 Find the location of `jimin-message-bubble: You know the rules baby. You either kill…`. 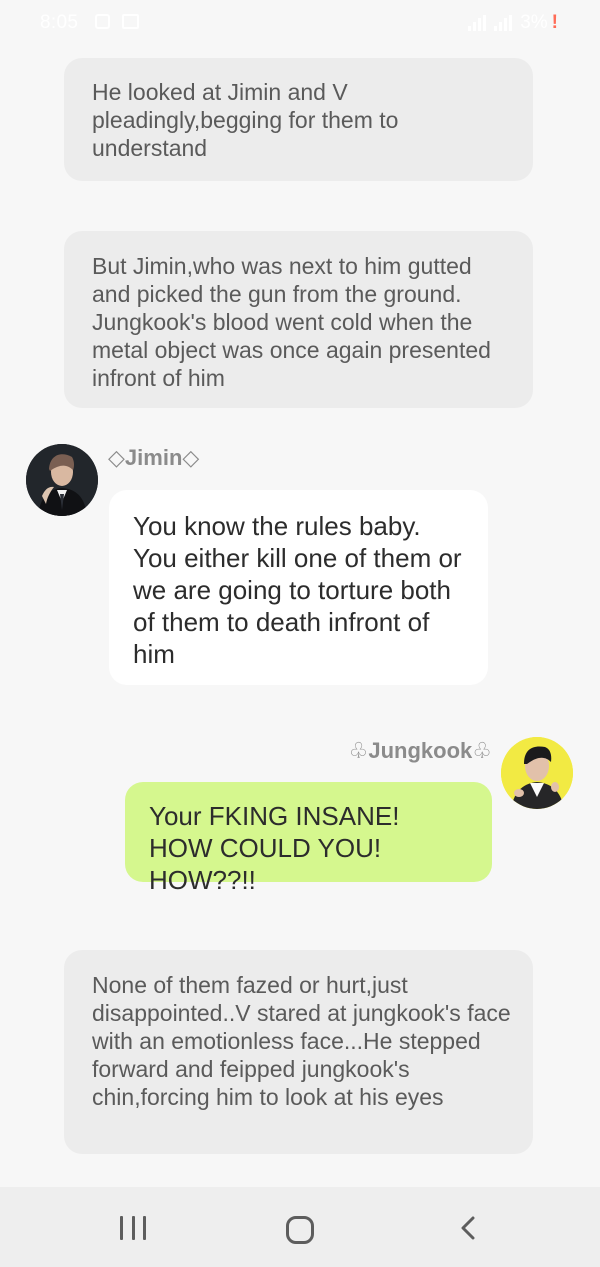

jimin-message-bubble: You know the rules baby. You either kill… is located at coordinates (298, 587).